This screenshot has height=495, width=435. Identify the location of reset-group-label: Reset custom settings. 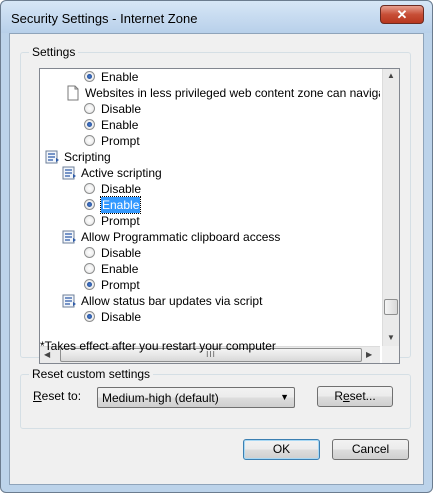
(91, 374).